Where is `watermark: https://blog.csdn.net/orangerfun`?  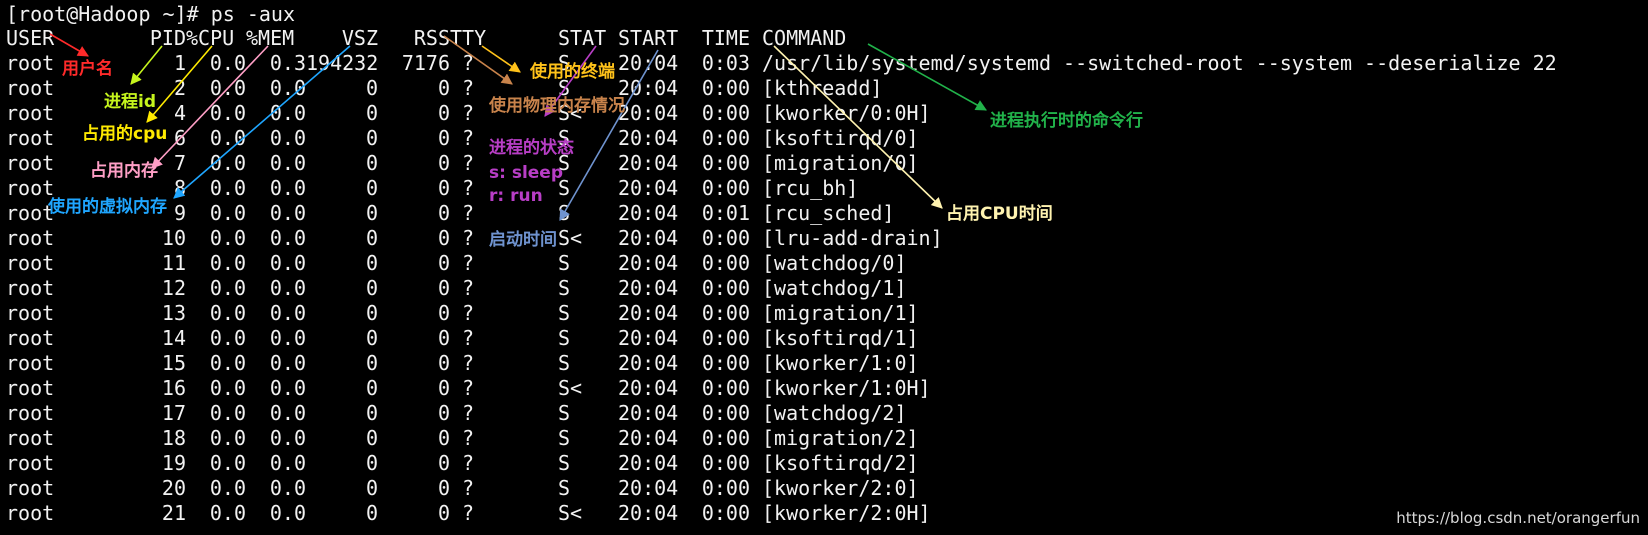 watermark: https://blog.csdn.net/orangerfun is located at coordinates (1518, 518).